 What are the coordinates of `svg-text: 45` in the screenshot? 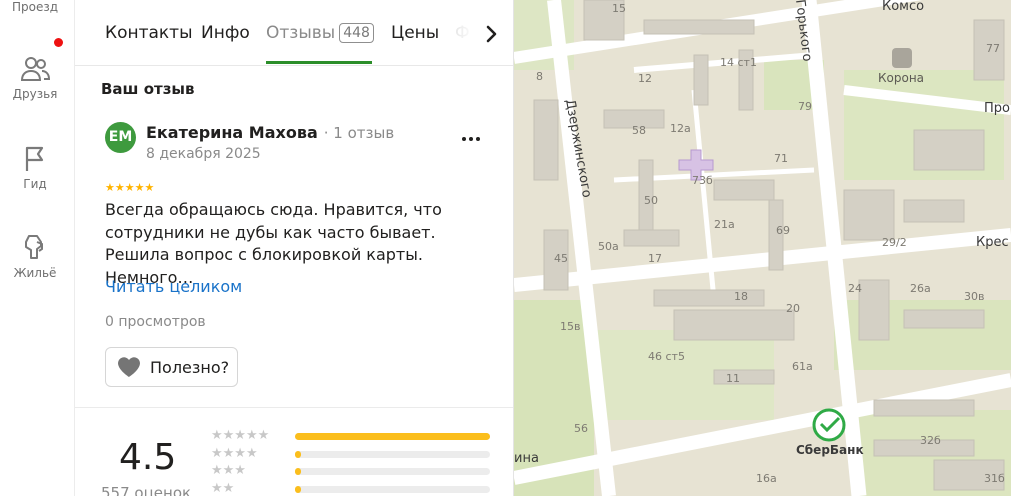 It's located at (561, 258).